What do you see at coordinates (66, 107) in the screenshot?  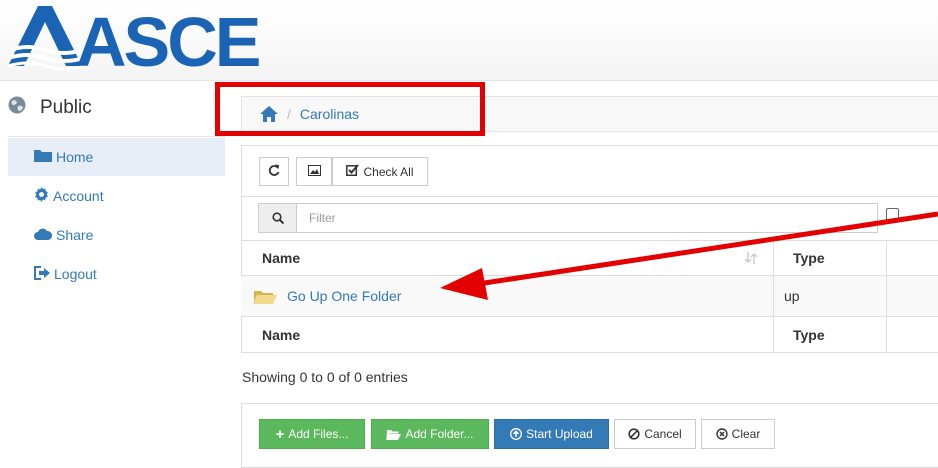 I see `sidebar-title-label: Public` at bounding box center [66, 107].